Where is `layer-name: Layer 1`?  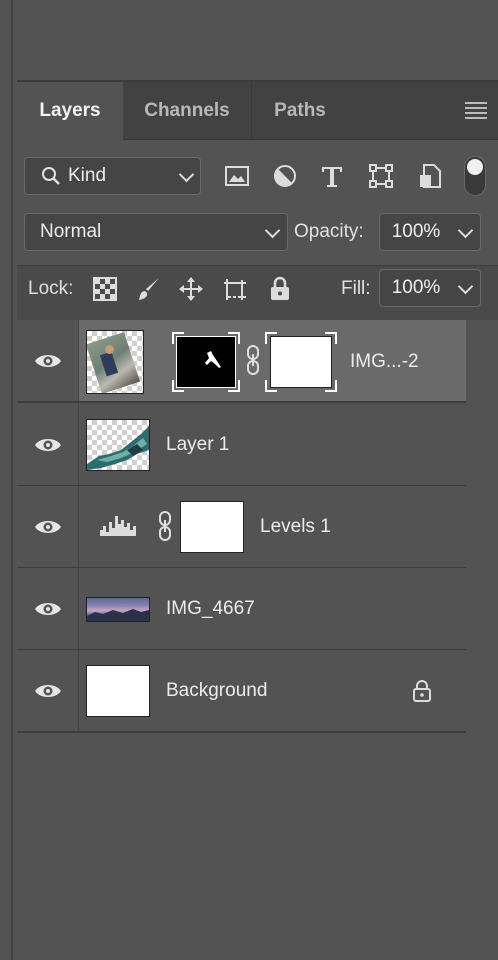
layer-name: Layer 1 is located at coordinates (198, 444).